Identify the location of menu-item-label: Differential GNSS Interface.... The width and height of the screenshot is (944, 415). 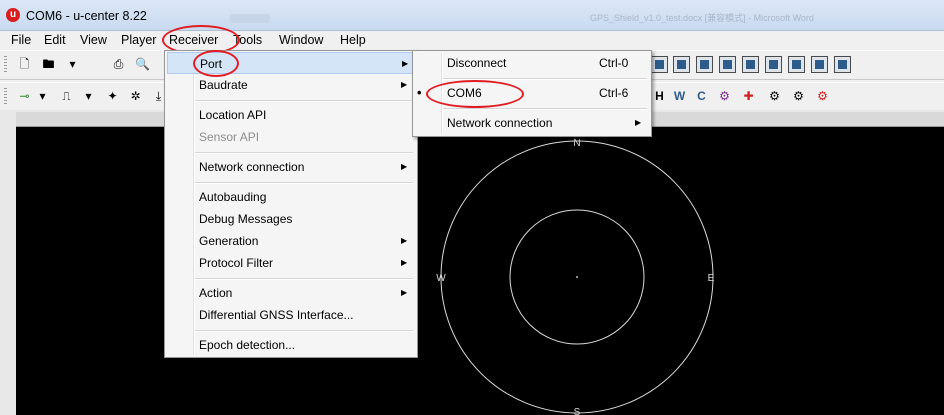
(276, 315).